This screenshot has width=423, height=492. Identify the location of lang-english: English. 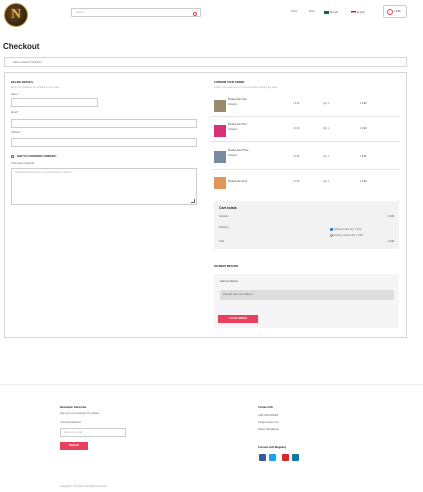
(358, 13).